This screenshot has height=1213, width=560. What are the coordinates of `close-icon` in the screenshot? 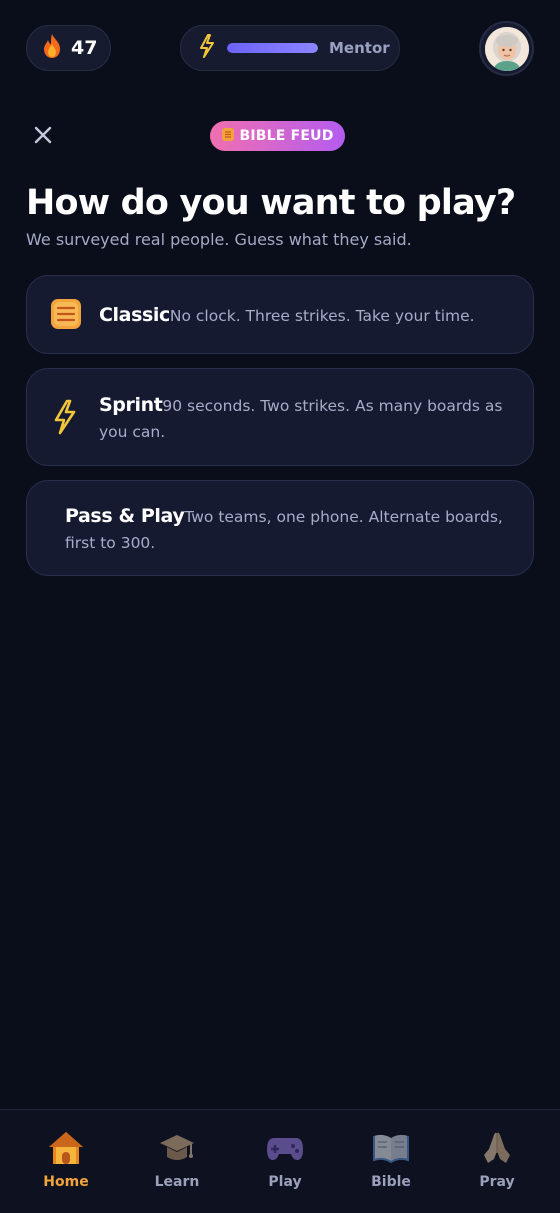 It's located at (43, 135).